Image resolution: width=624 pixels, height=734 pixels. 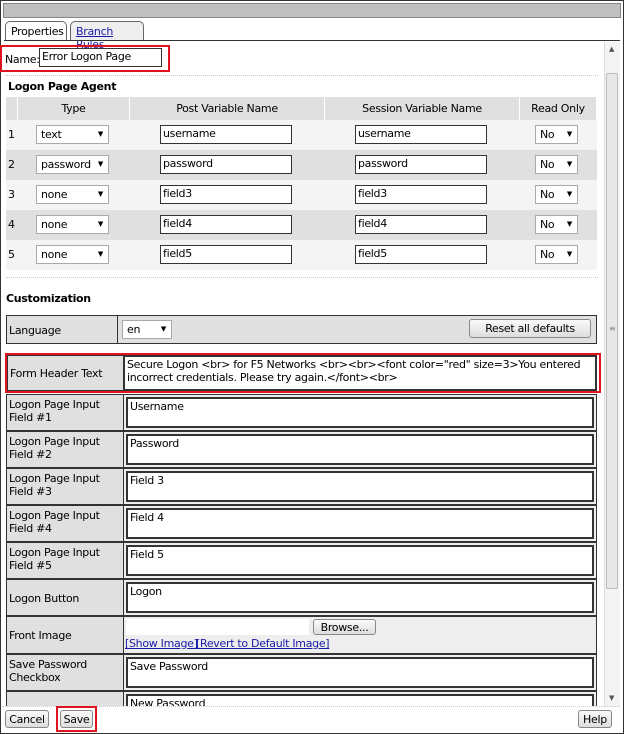 I want to click on title-bar, so click(x=312, y=10).